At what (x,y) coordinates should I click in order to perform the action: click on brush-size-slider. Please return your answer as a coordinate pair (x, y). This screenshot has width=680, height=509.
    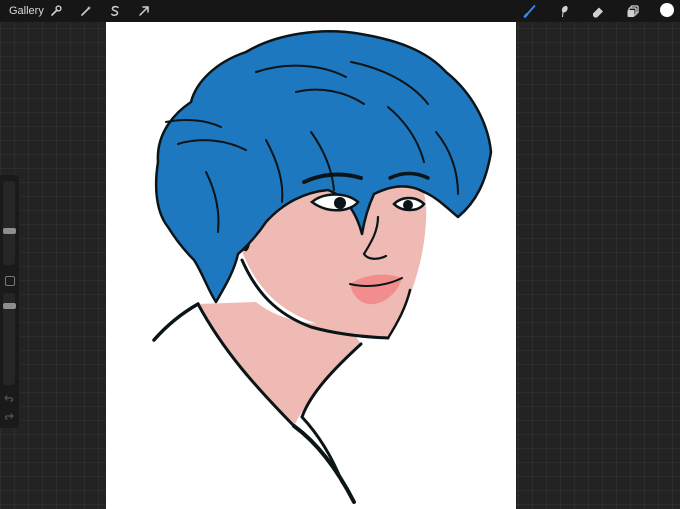
    Looking at the image, I should click on (9, 223).